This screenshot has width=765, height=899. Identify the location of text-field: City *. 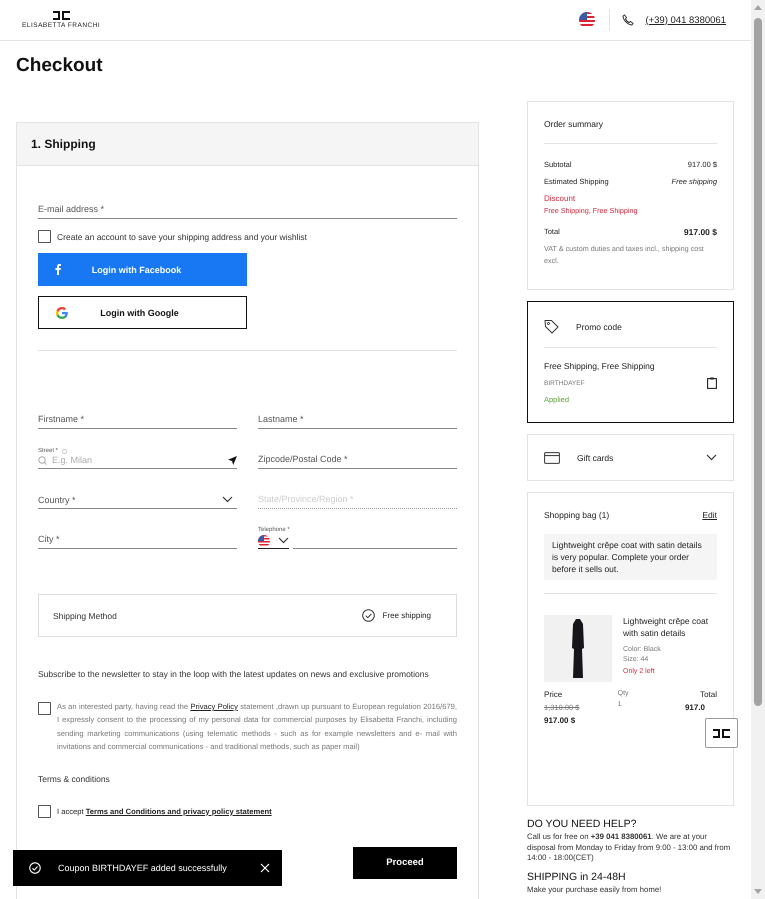
(137, 541).